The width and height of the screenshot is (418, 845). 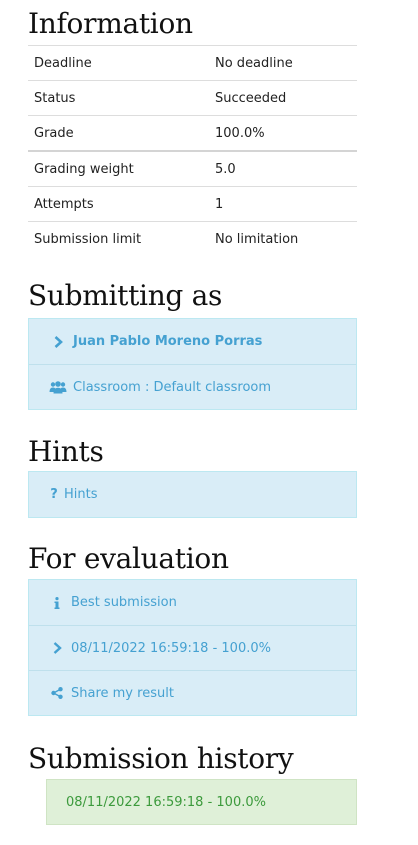 I want to click on hints-label: Hints, so click(x=81, y=494).